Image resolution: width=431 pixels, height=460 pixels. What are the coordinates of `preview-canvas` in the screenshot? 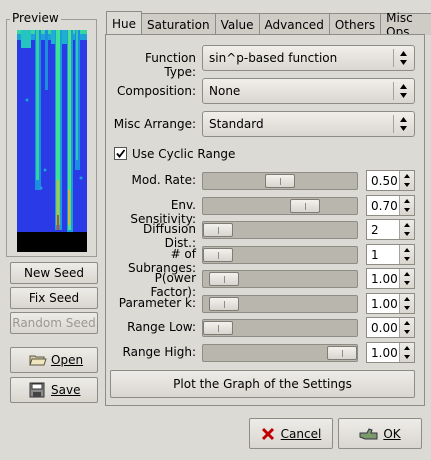 It's located at (52, 141).